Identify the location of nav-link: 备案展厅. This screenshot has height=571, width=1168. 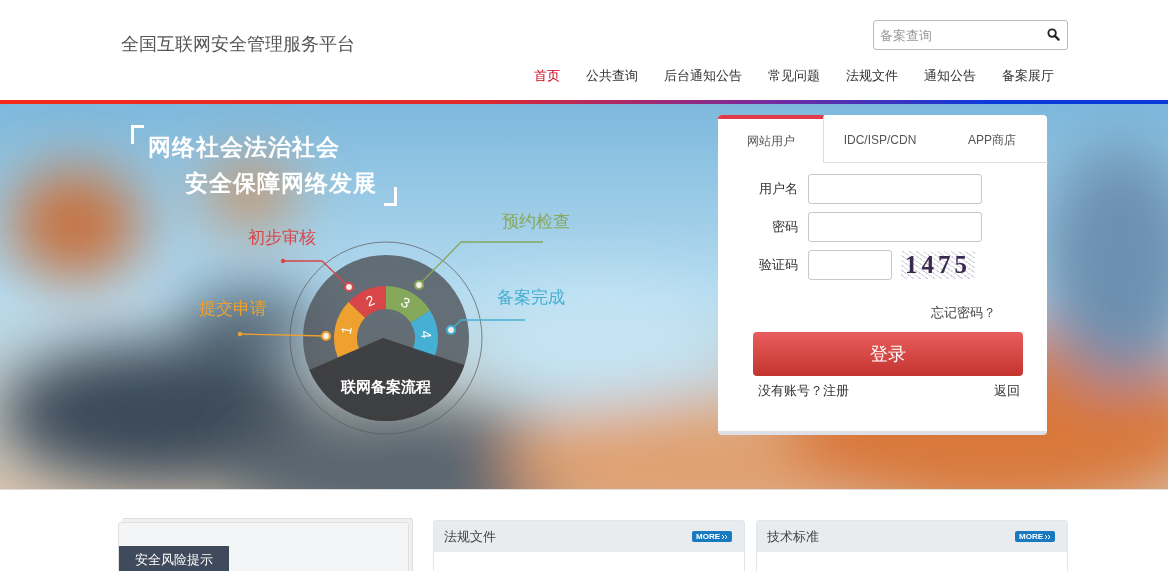
(1028, 76).